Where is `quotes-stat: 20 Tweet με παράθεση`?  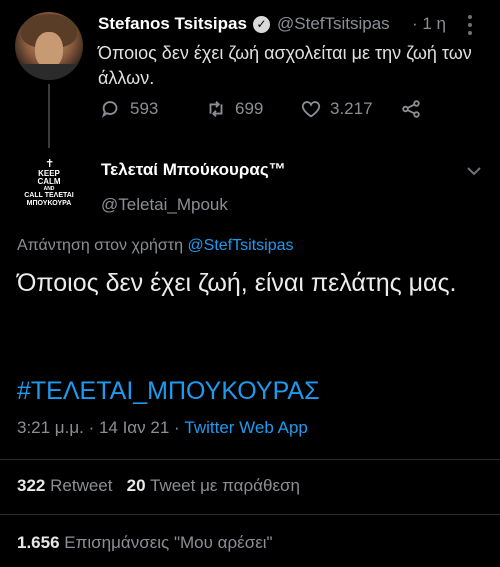 quotes-stat: 20 Tweet με παράθεση is located at coordinates (213, 485).